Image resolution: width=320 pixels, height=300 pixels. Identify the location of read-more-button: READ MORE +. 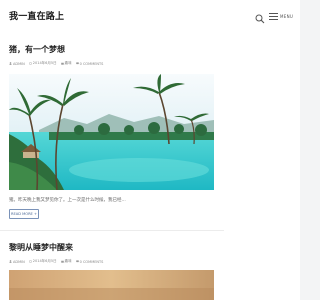
(24, 214).